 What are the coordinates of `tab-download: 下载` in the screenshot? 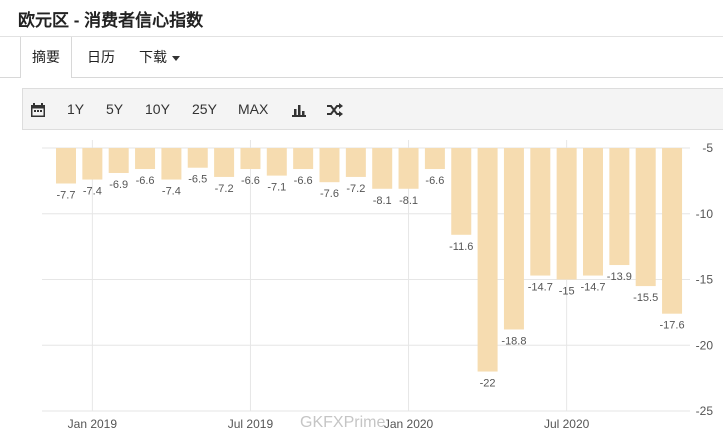 It's located at (159, 57).